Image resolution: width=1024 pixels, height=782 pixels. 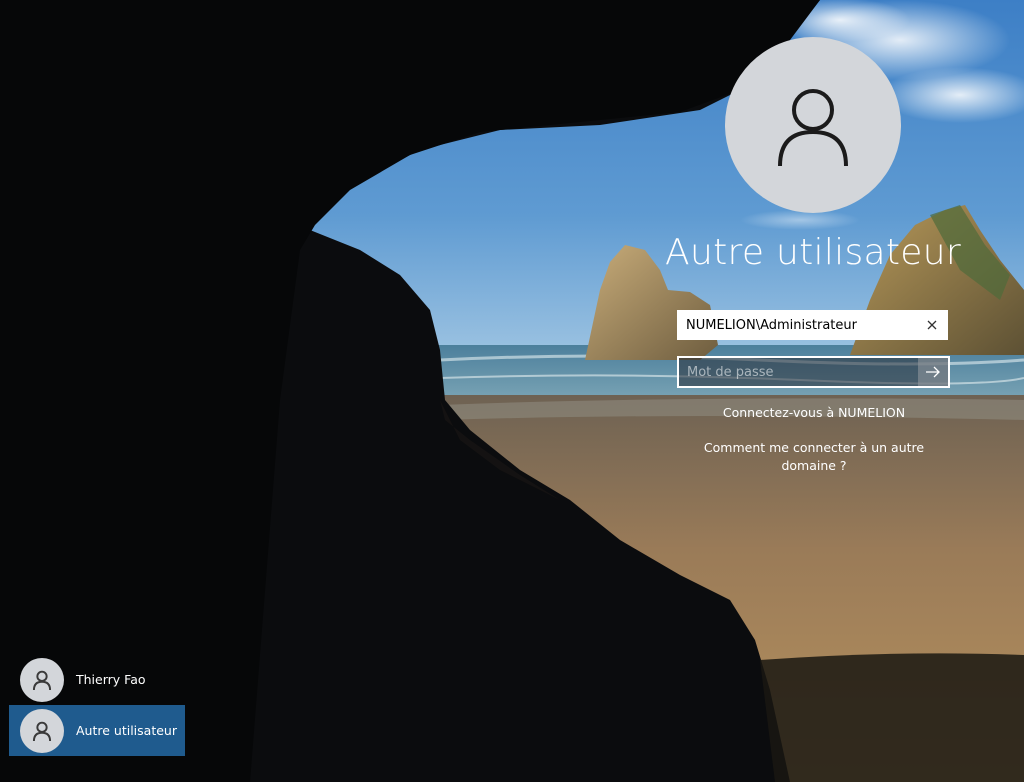 I want to click on user-item-thierry-fao: Thierry Fao, so click(x=99, y=679).